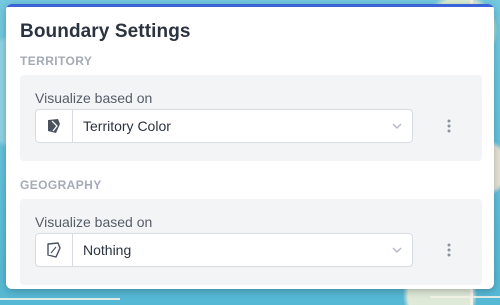 The width and height of the screenshot is (500, 305). Describe the element at coordinates (224, 250) in the screenshot. I see `geography-visualize-select: Nothing` at that location.